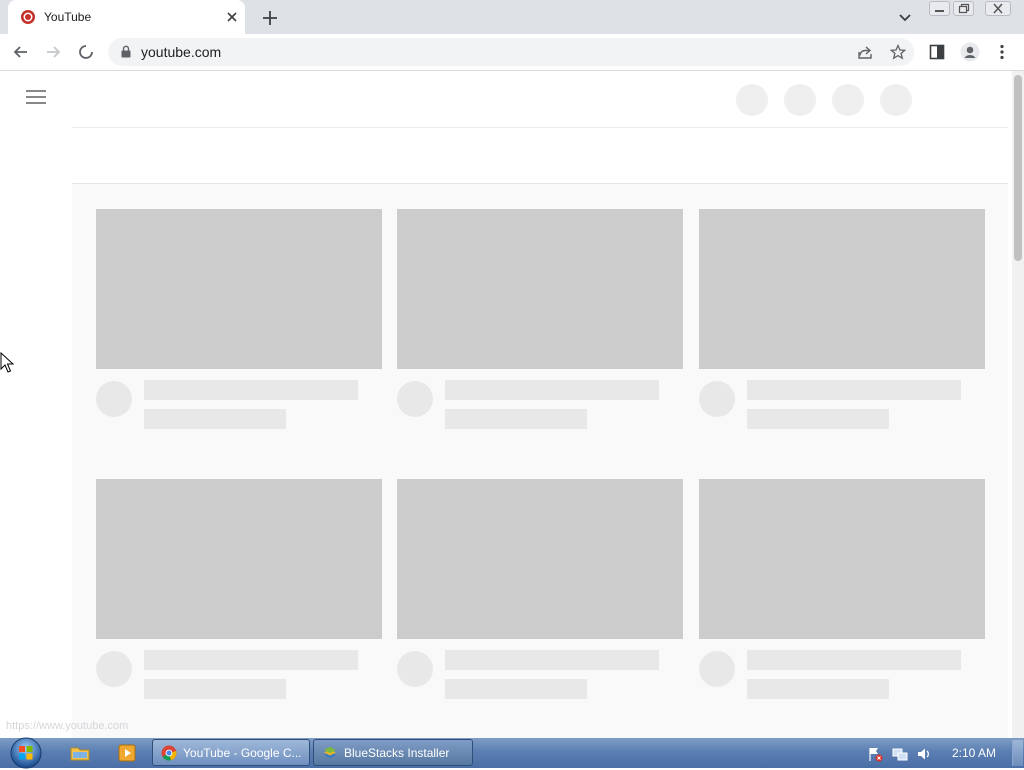 This screenshot has height=770, width=1024. What do you see at coordinates (512, 17) in the screenshot?
I see `tab-strip: YouTube` at bounding box center [512, 17].